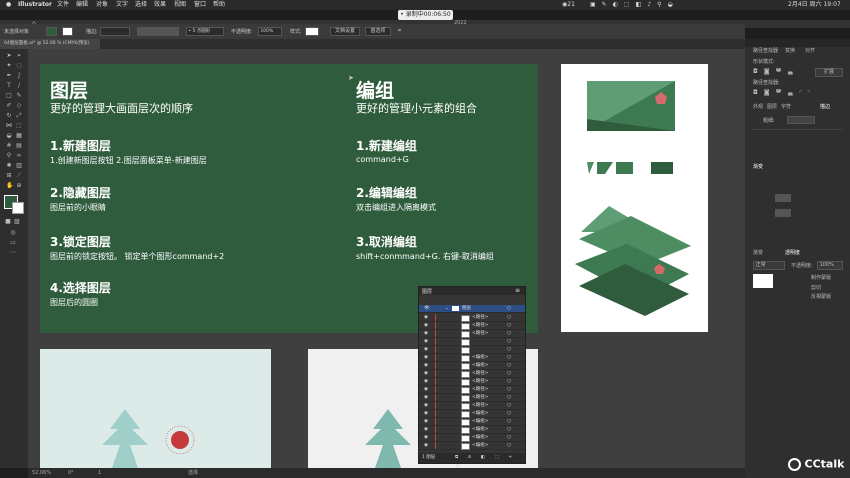  Describe the element at coordinates (67, 31) in the screenshot. I see `stroke-swatch` at that location.